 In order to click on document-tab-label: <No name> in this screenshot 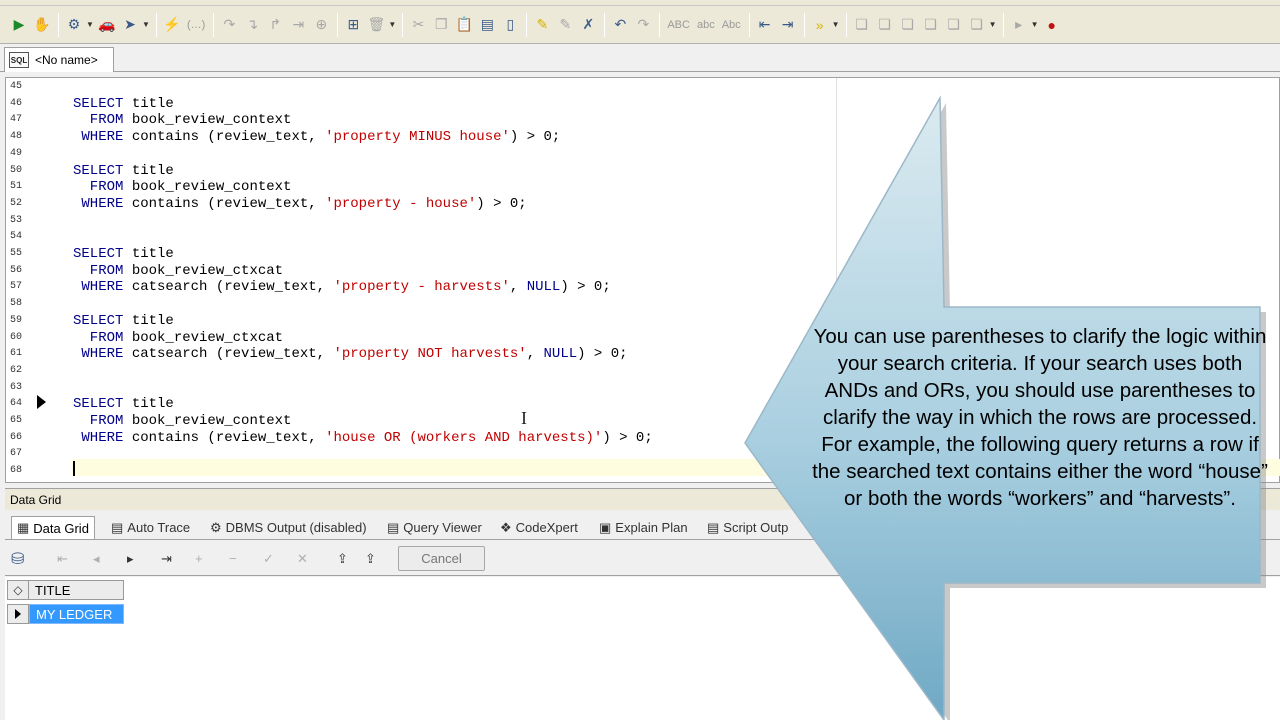, I will do `click(66, 60)`.